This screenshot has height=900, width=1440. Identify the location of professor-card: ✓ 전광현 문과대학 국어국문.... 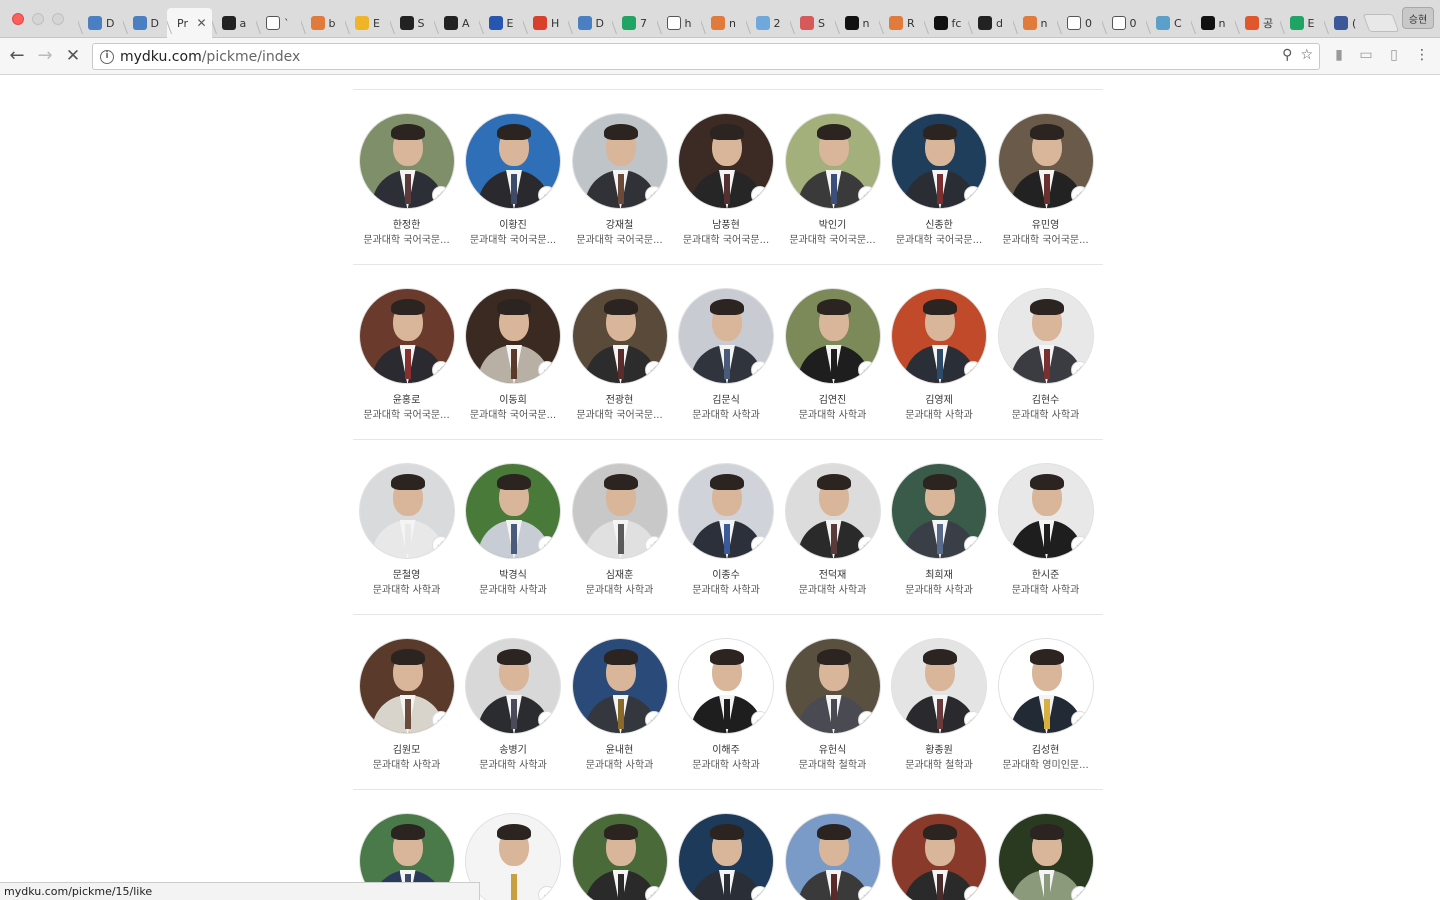
(619, 355).